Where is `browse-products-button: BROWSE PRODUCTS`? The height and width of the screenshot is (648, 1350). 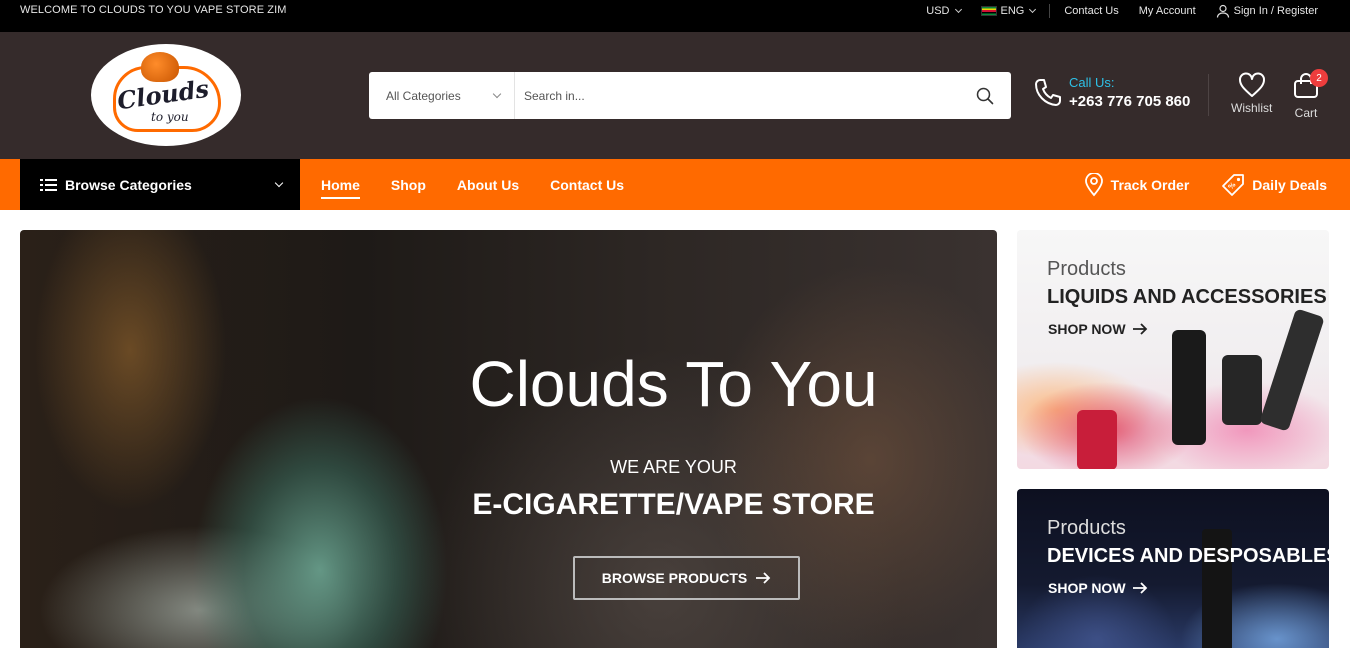 browse-products-button: BROWSE PRODUCTS is located at coordinates (686, 578).